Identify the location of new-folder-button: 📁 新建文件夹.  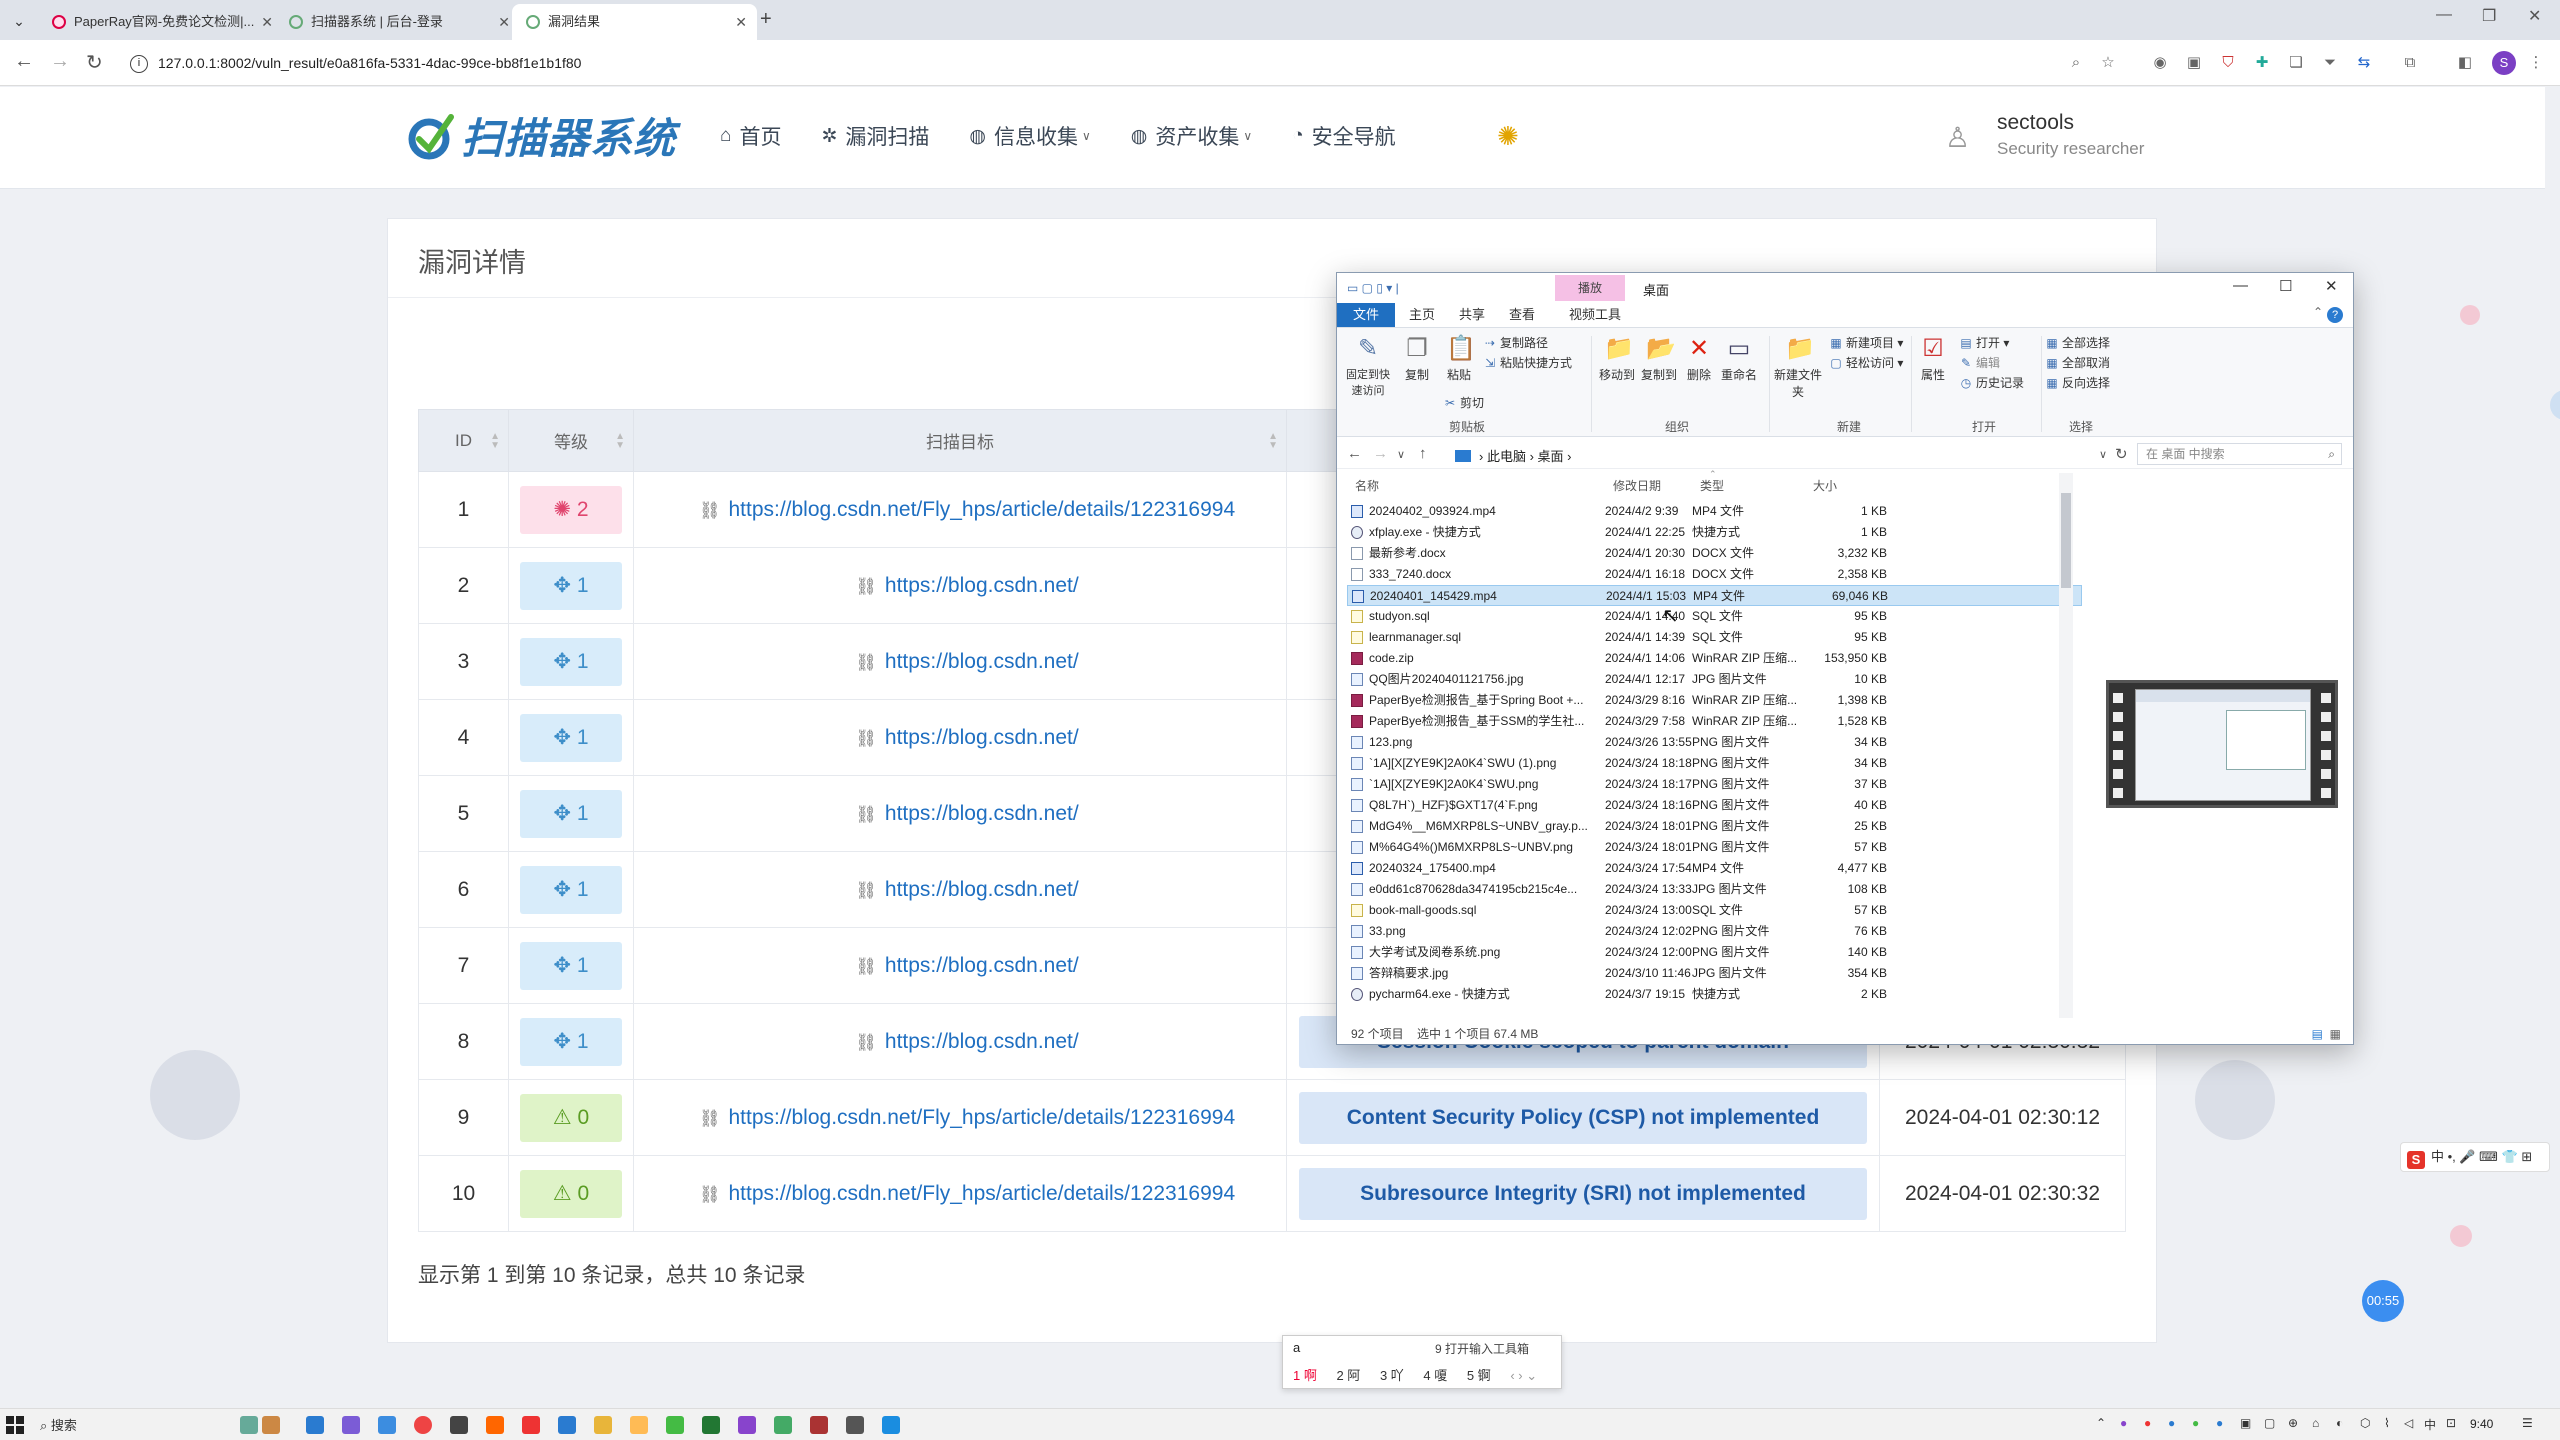
(1798, 367).